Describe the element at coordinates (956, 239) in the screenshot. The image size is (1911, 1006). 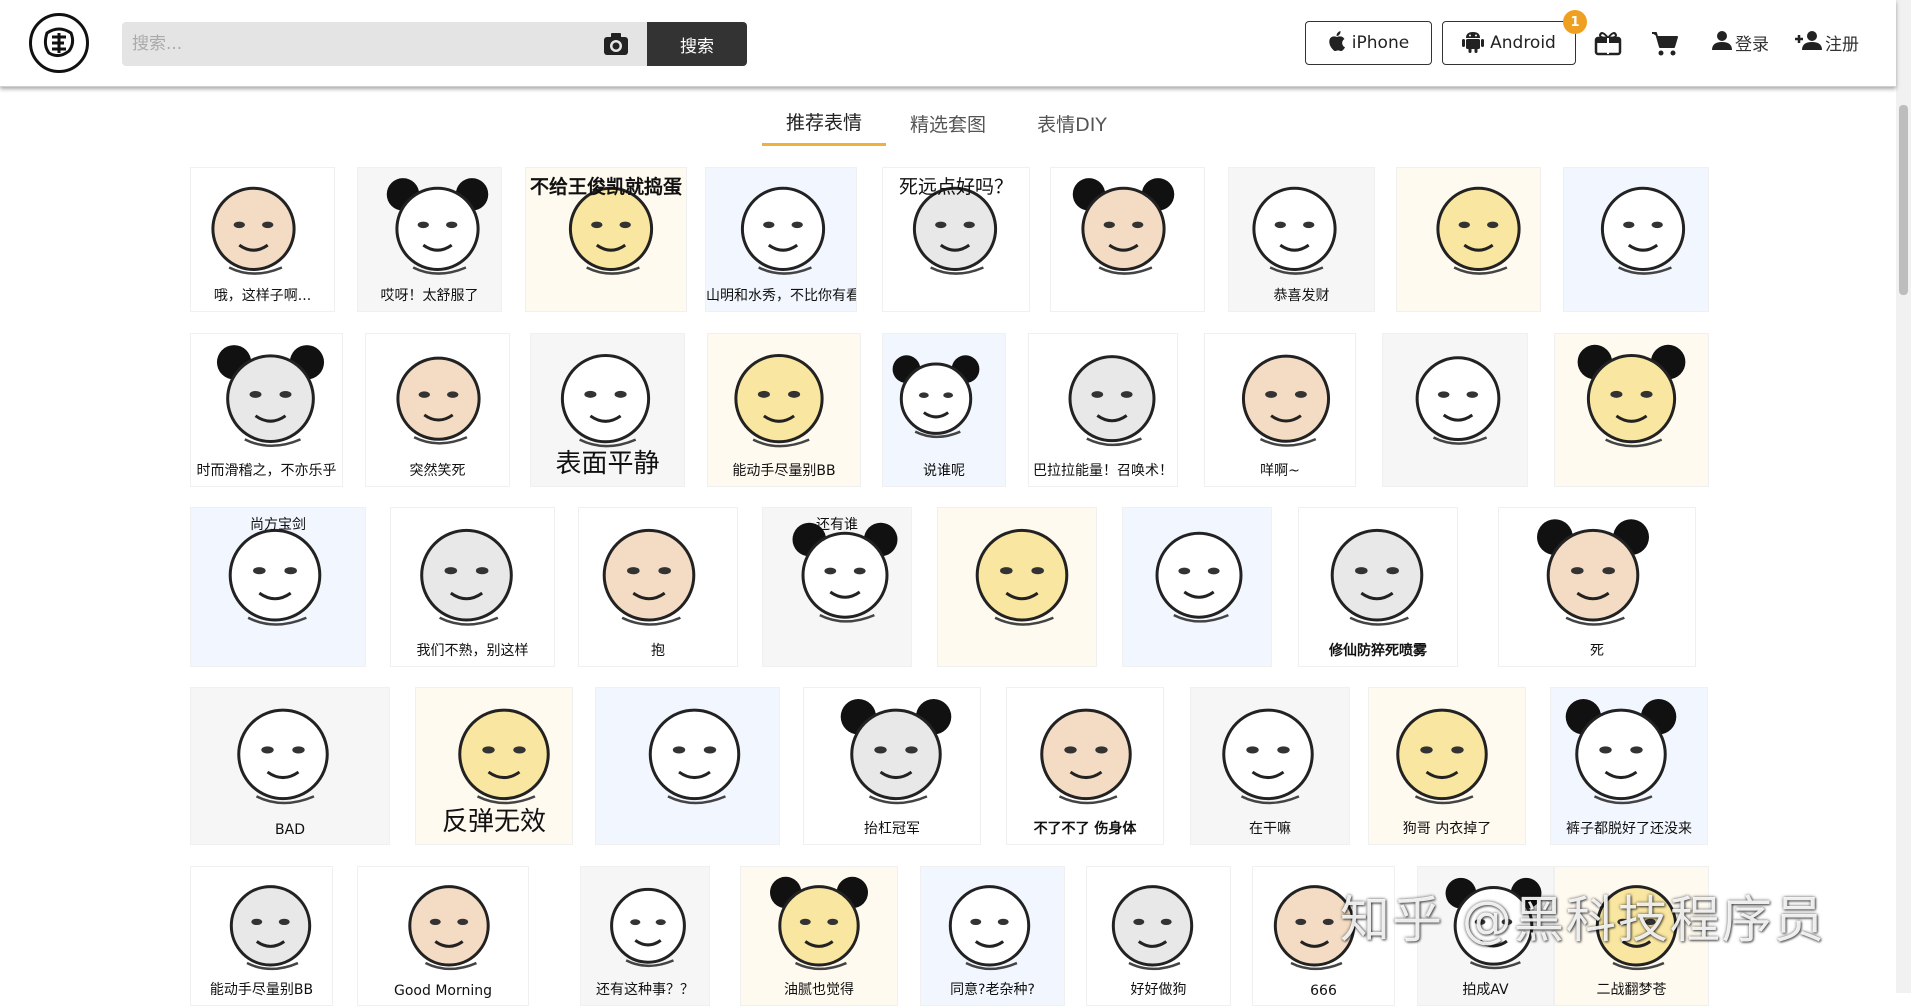
I see `sticker-tile: 死远点好吗？` at that location.